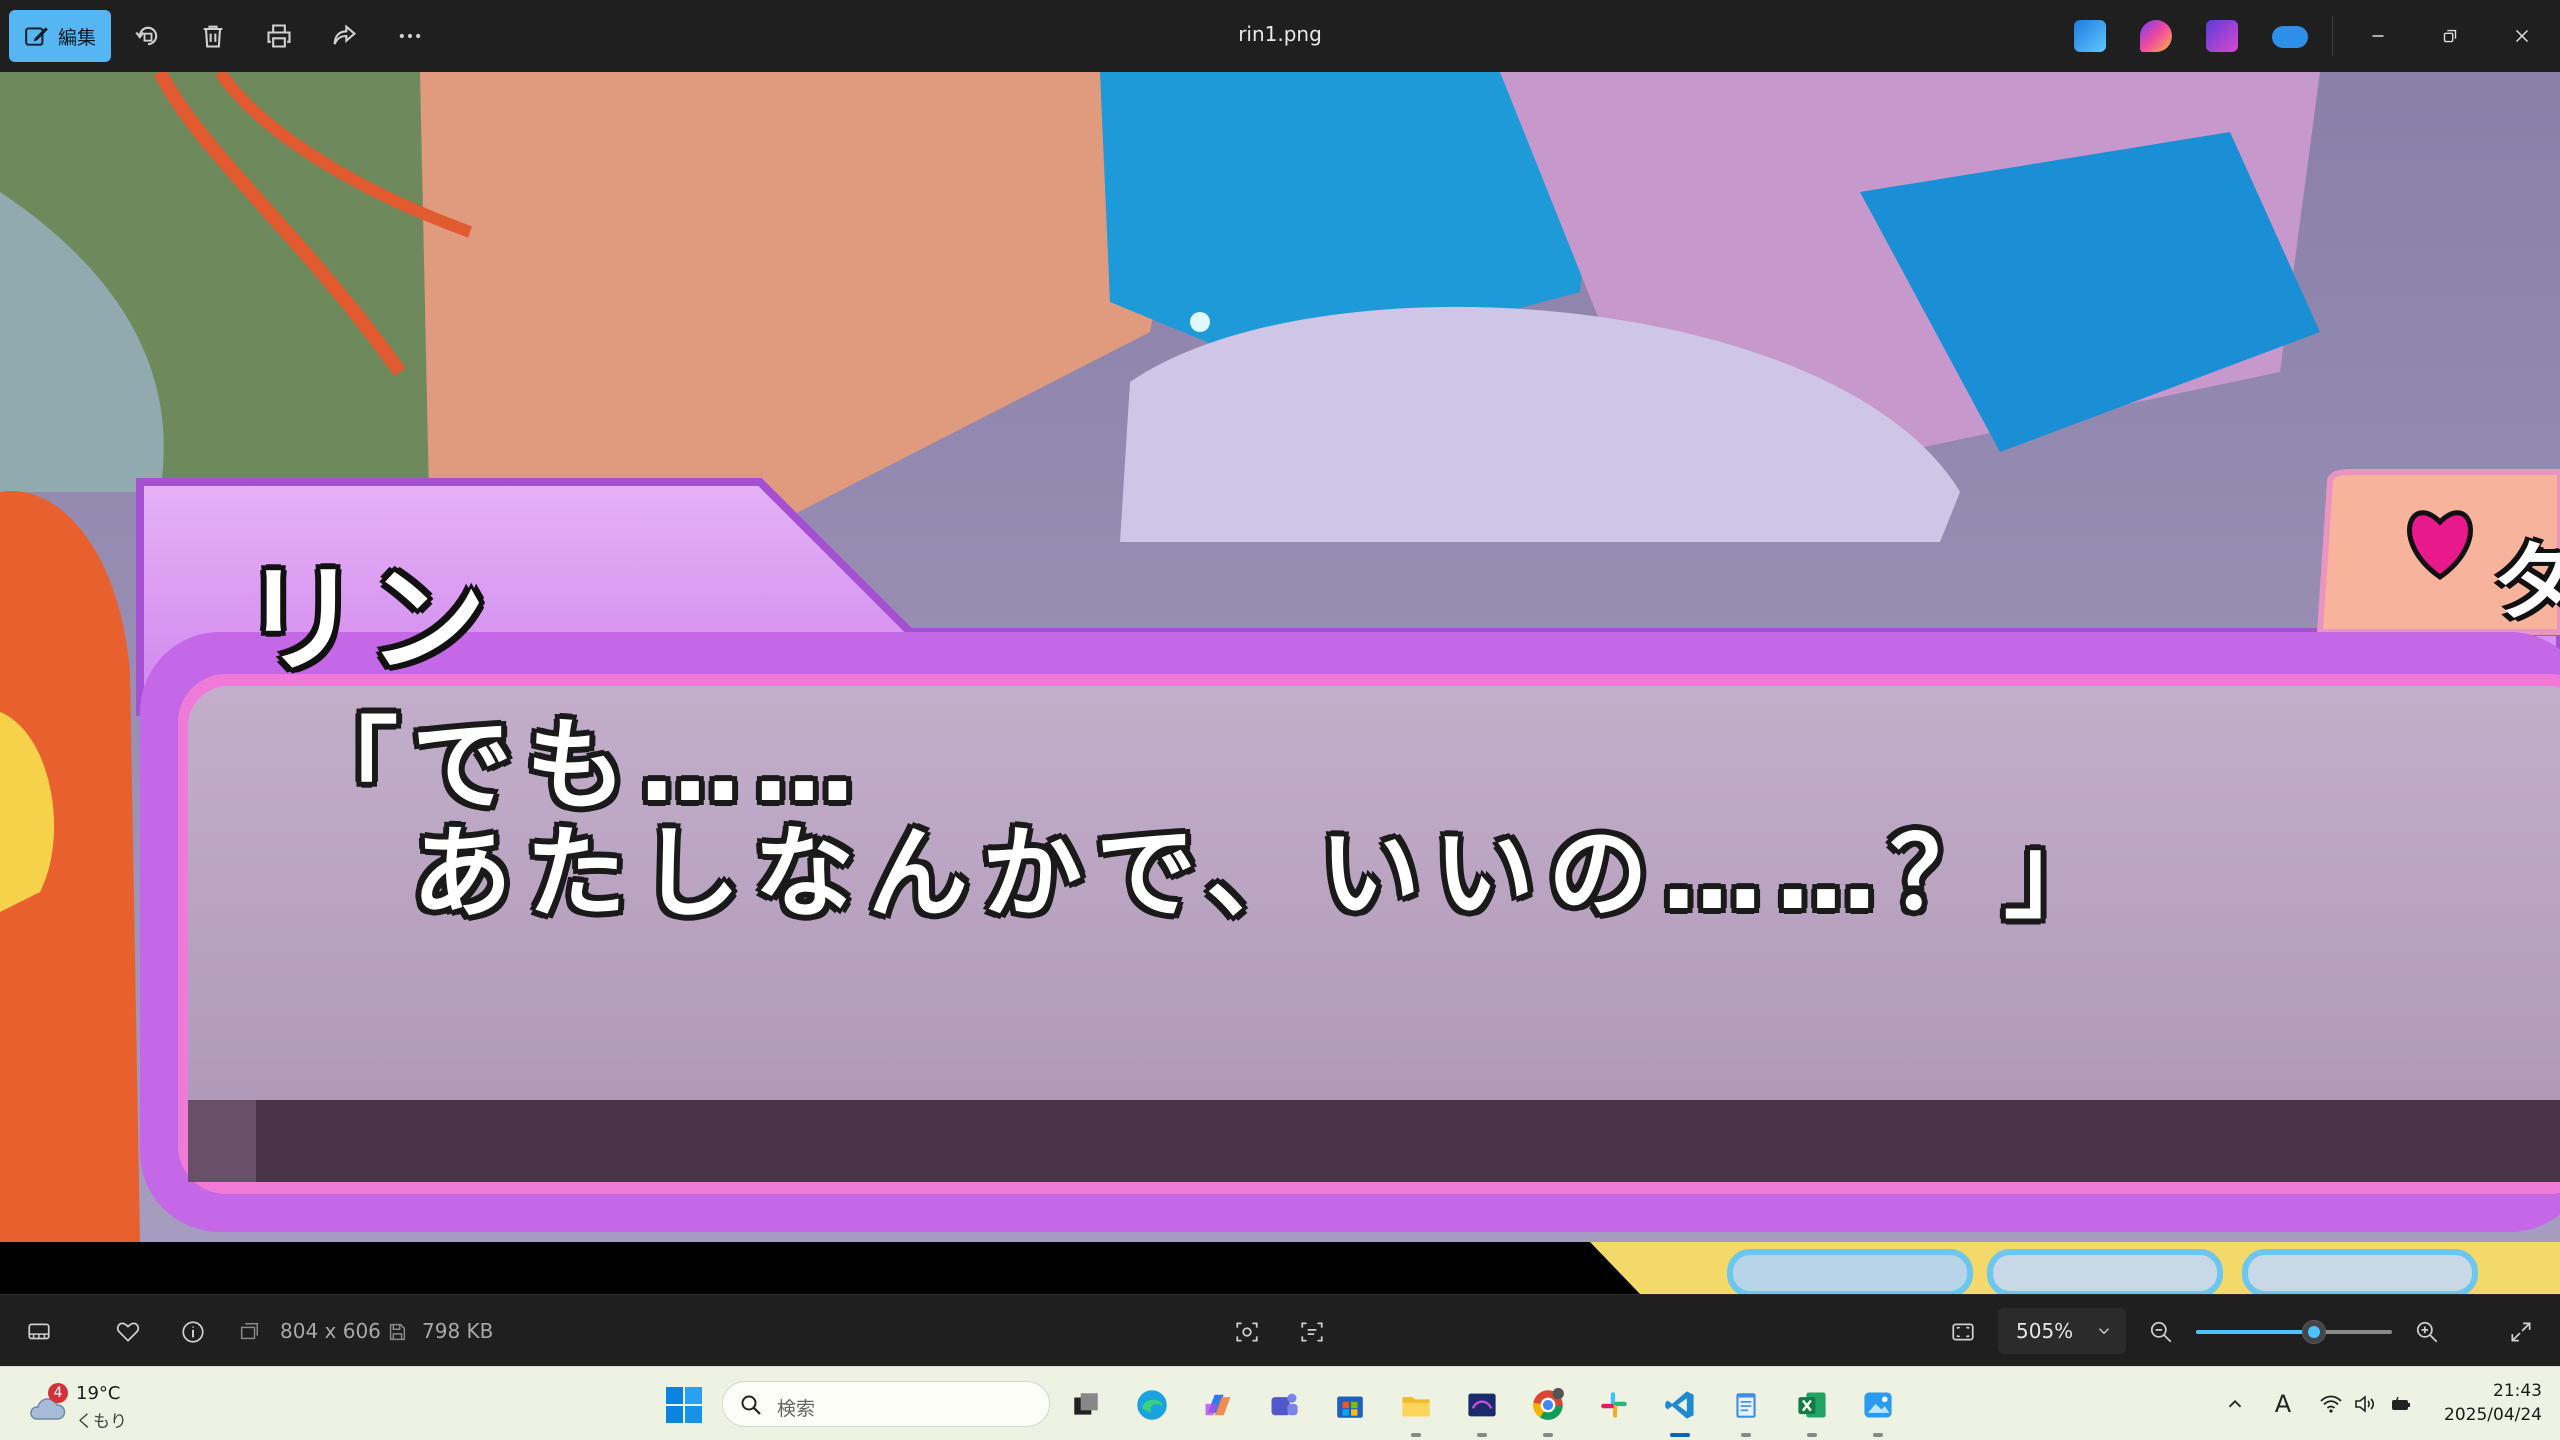  I want to click on clipchamp-icon, so click(2222, 36).